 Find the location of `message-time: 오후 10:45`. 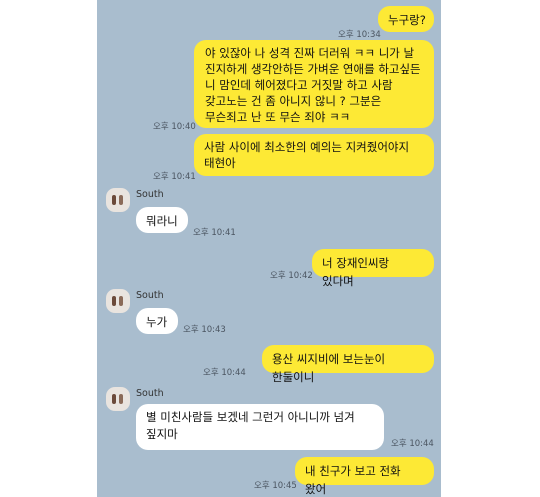

message-time: 오후 10:45 is located at coordinates (275, 486).